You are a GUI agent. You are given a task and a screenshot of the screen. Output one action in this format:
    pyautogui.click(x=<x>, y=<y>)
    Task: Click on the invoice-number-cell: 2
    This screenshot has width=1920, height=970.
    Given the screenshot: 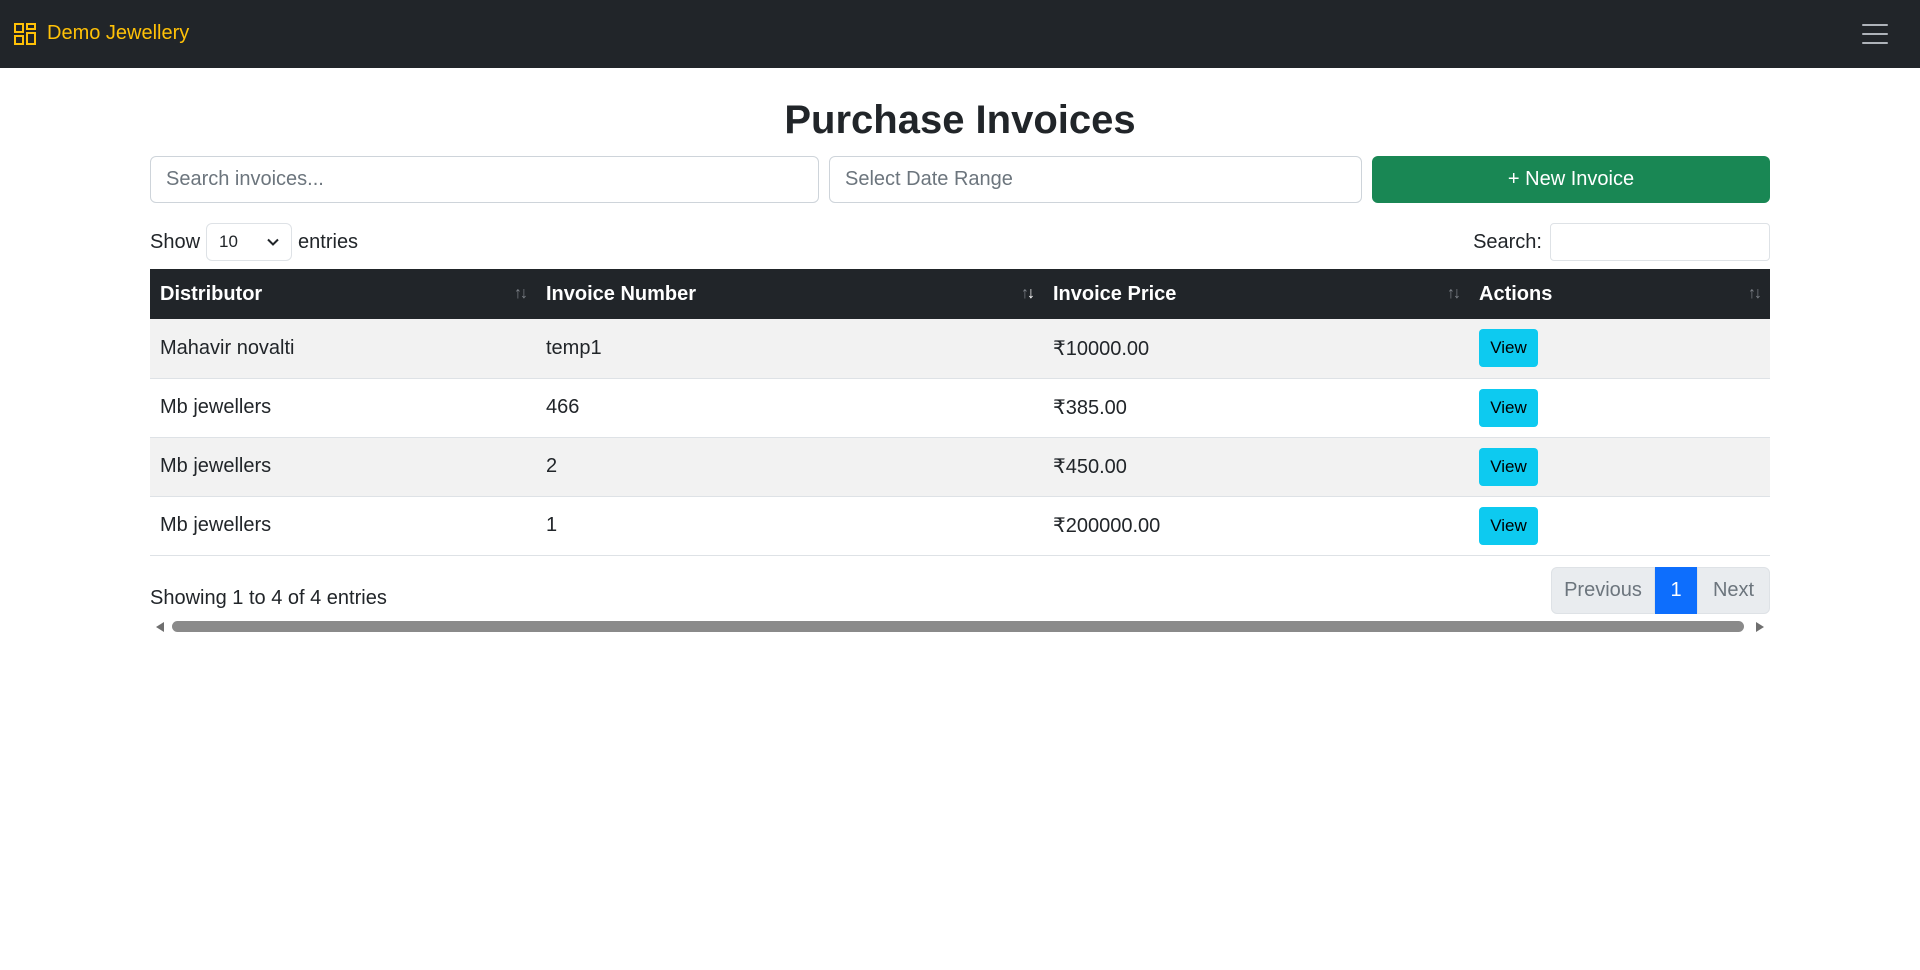 What is the action you would take?
    pyautogui.click(x=789, y=467)
    